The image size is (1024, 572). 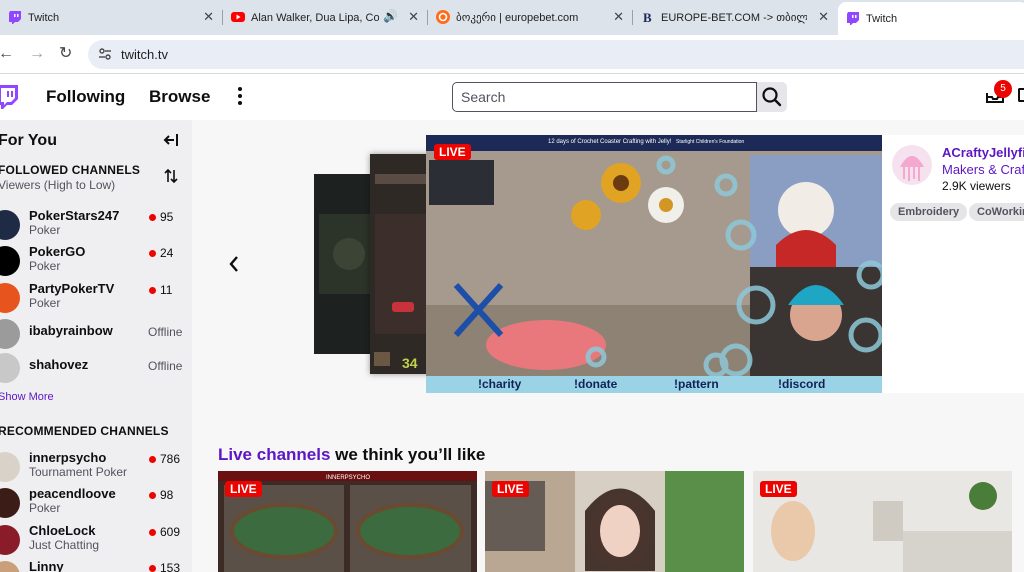 I want to click on svg-text: 34, so click(x=410, y=363).